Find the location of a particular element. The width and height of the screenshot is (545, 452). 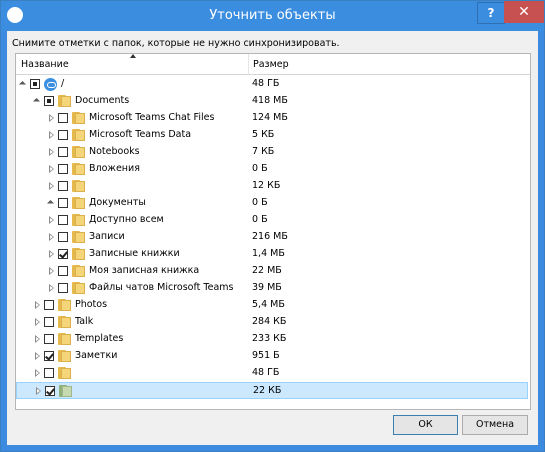

row-name: Записные книжки is located at coordinates (134, 253).